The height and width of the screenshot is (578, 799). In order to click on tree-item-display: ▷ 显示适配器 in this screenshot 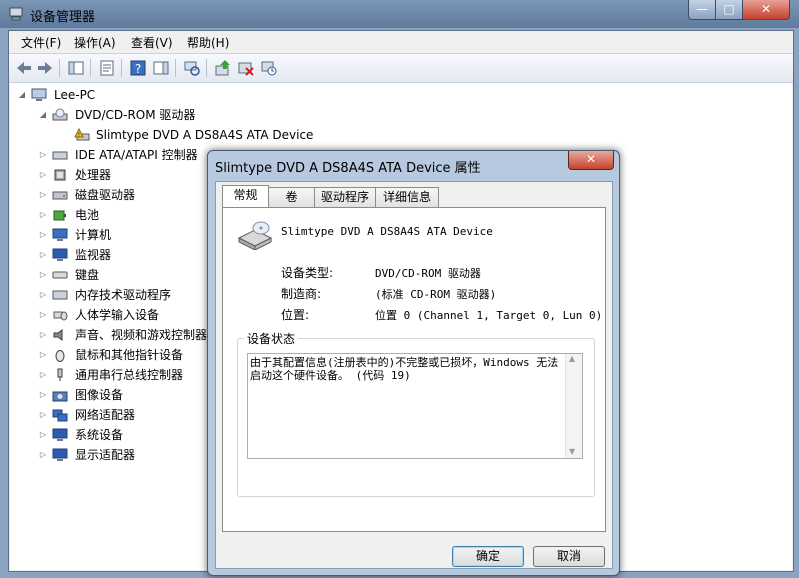, I will do `click(129, 455)`.